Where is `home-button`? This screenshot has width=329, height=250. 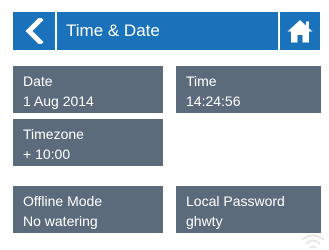 home-button is located at coordinates (300, 31).